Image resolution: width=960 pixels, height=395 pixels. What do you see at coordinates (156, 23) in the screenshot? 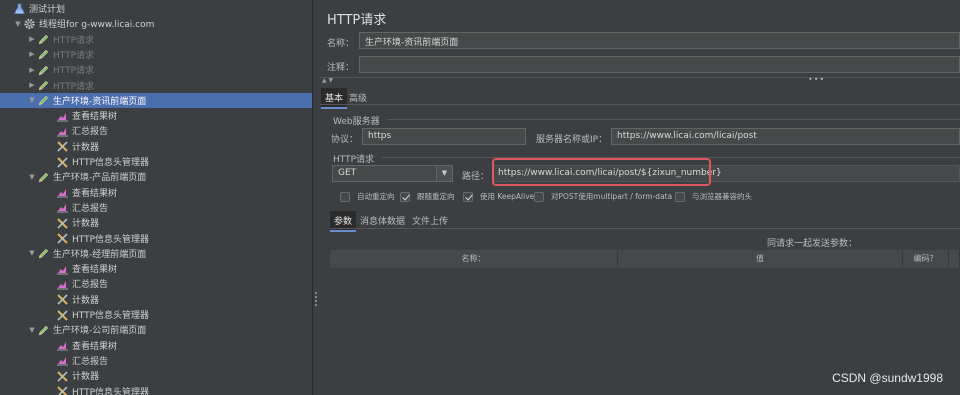
I see `tree-item: ▼ 线程组for g-www.licai.com` at bounding box center [156, 23].